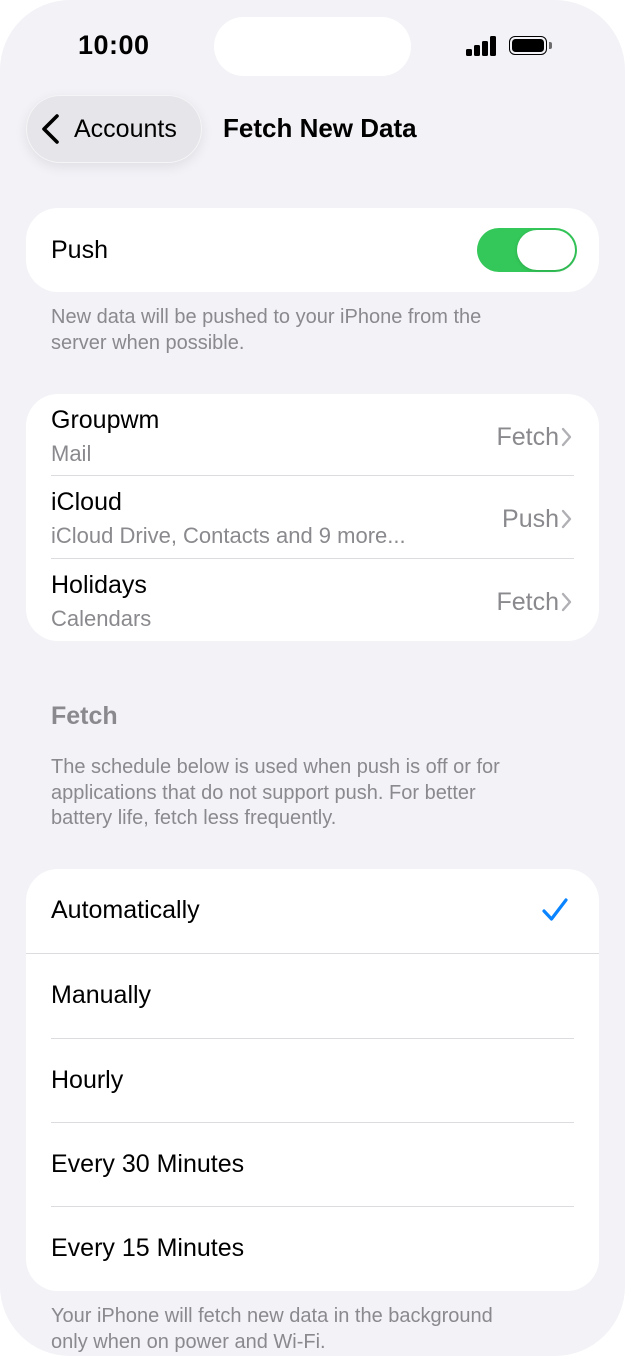 This screenshot has height=1356, width=625. What do you see at coordinates (188, 1341) in the screenshot?
I see `bottom-footnote-line: only when on power and Wi-Fi.` at bounding box center [188, 1341].